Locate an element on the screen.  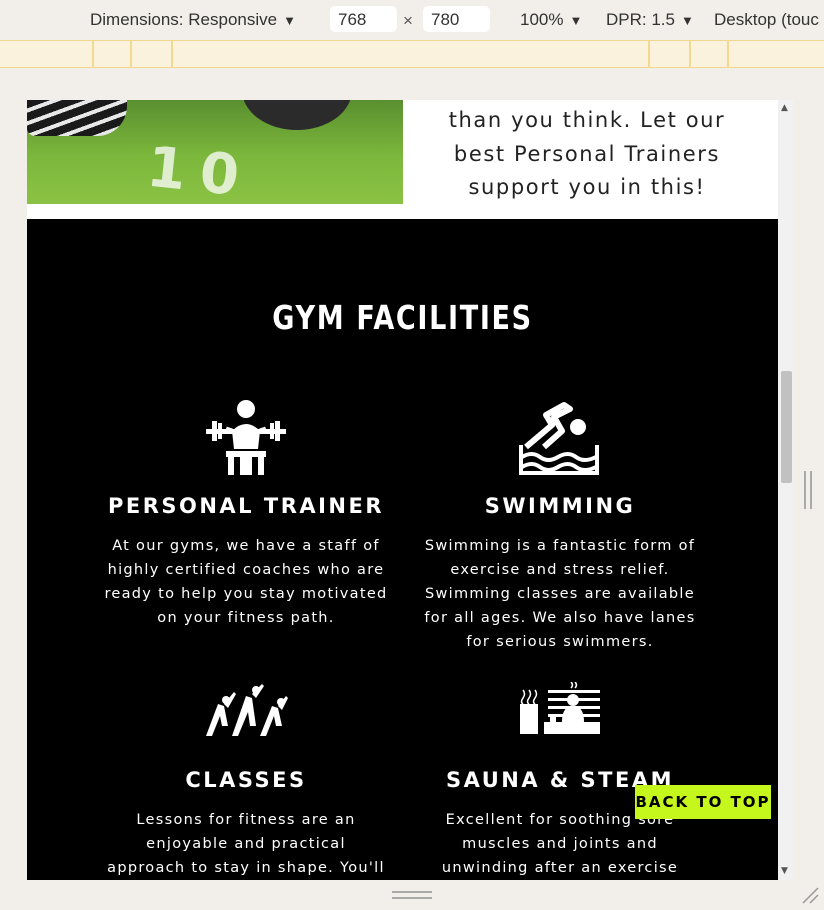
description-line: Lessons for fitness are an is located at coordinates (246, 820).